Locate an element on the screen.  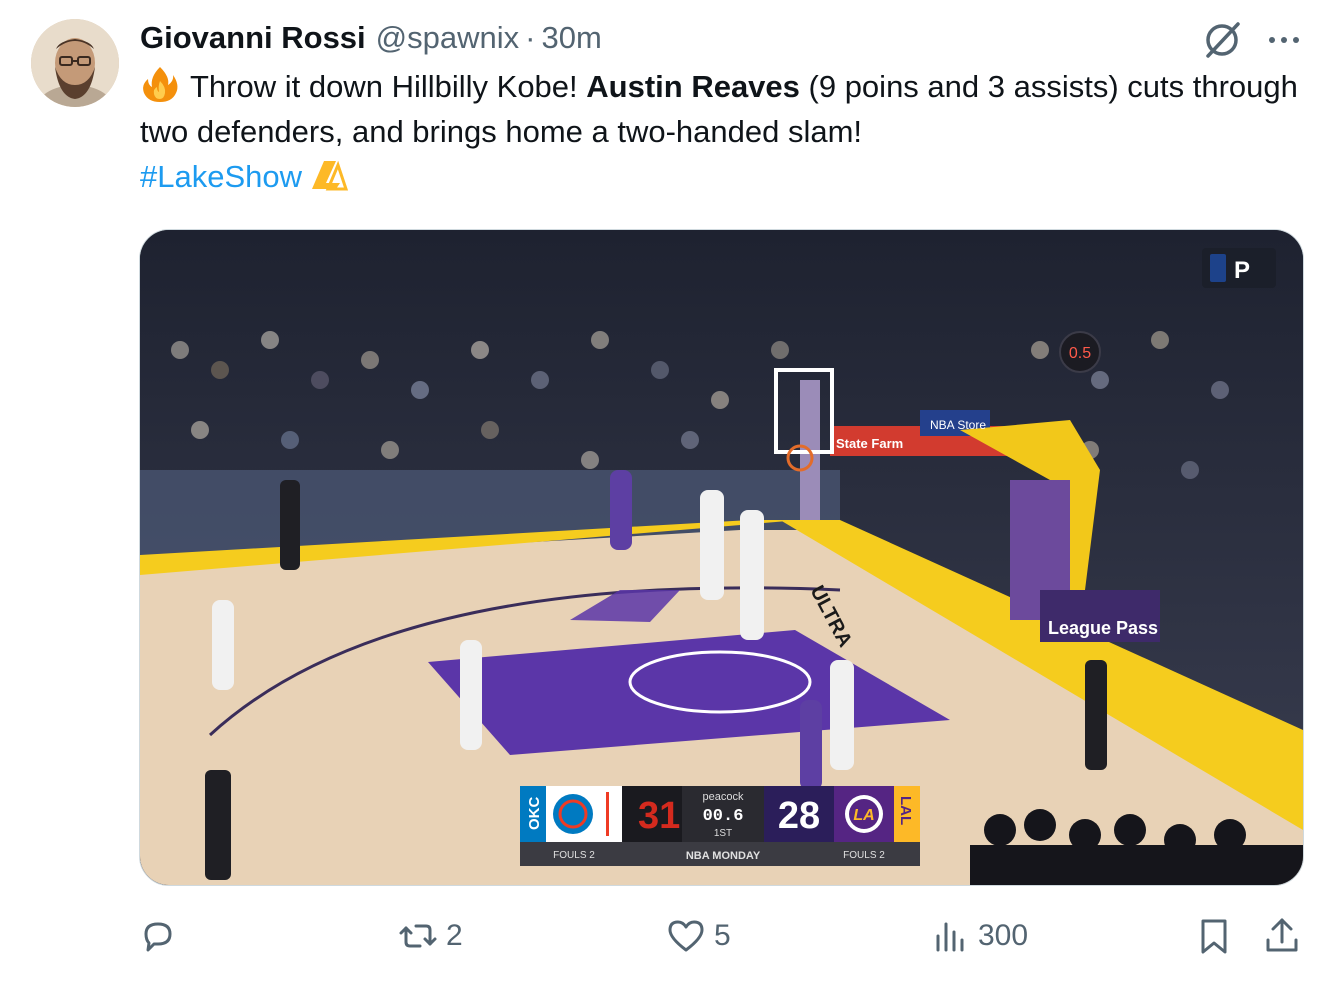
avatar is located at coordinates (75, 63).